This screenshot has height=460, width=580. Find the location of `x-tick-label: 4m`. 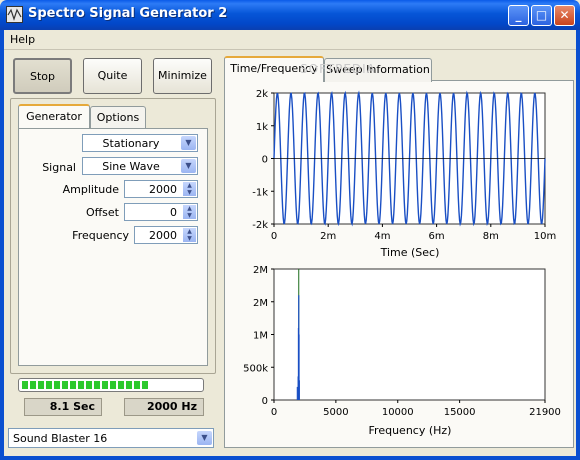

x-tick-label: 4m is located at coordinates (382, 236).